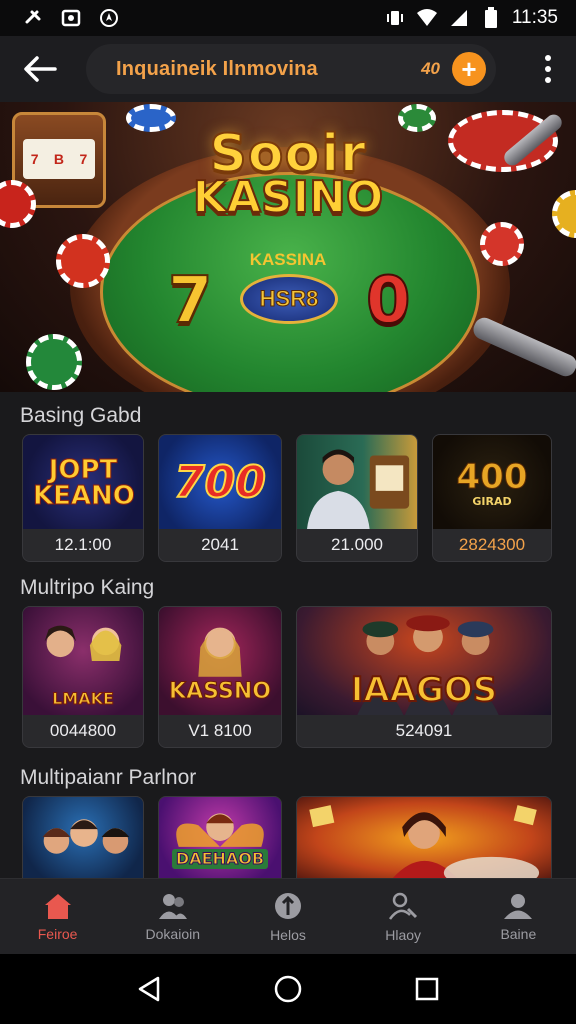 Image resolution: width=576 pixels, height=1024 pixels. I want to click on title-pill: Inquaineik Ilnmovina 40 +, so click(291, 69).